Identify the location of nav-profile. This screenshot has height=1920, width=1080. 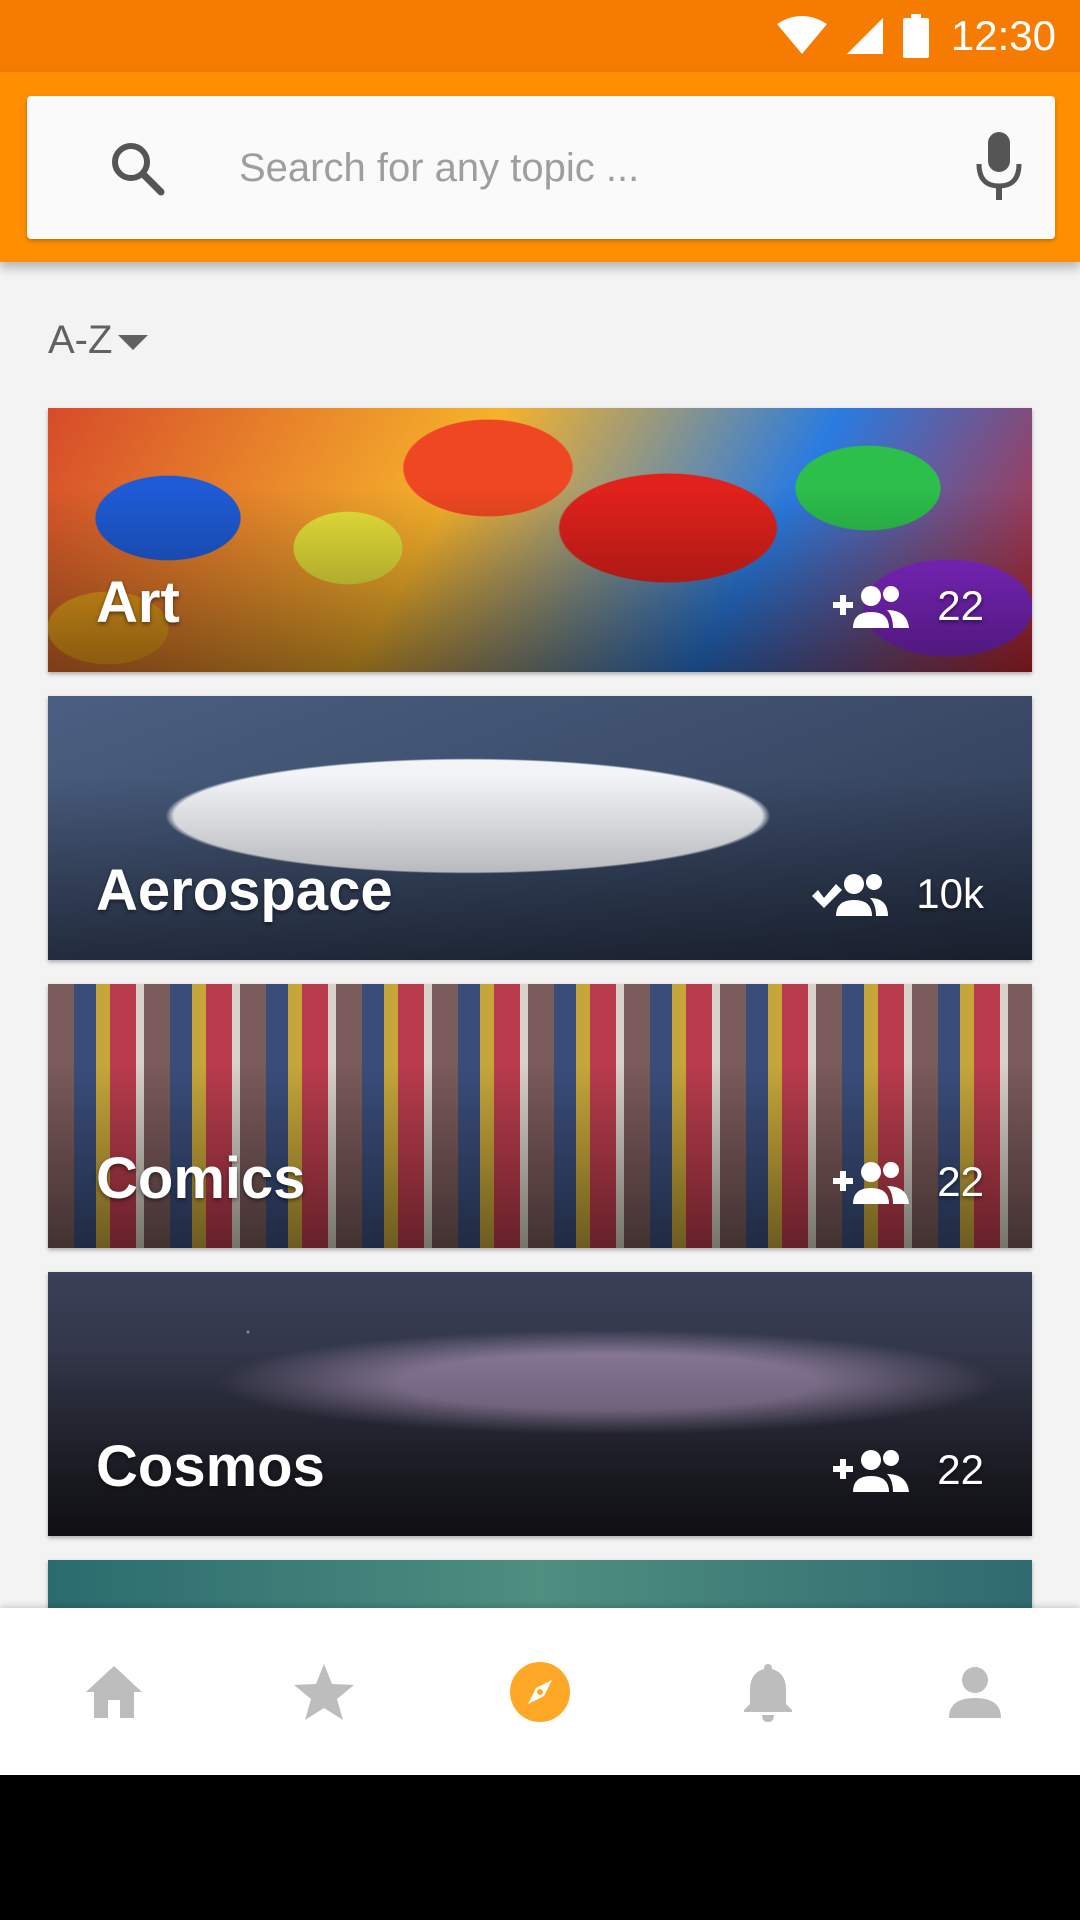
(975, 1691).